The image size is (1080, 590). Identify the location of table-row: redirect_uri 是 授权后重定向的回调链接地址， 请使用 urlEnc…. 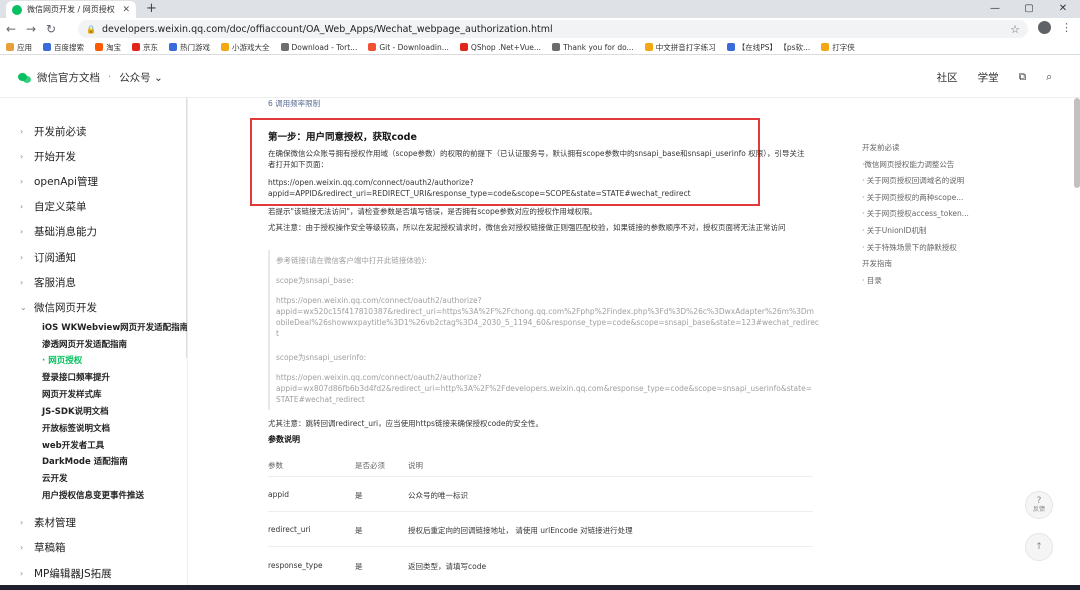
(540, 532).